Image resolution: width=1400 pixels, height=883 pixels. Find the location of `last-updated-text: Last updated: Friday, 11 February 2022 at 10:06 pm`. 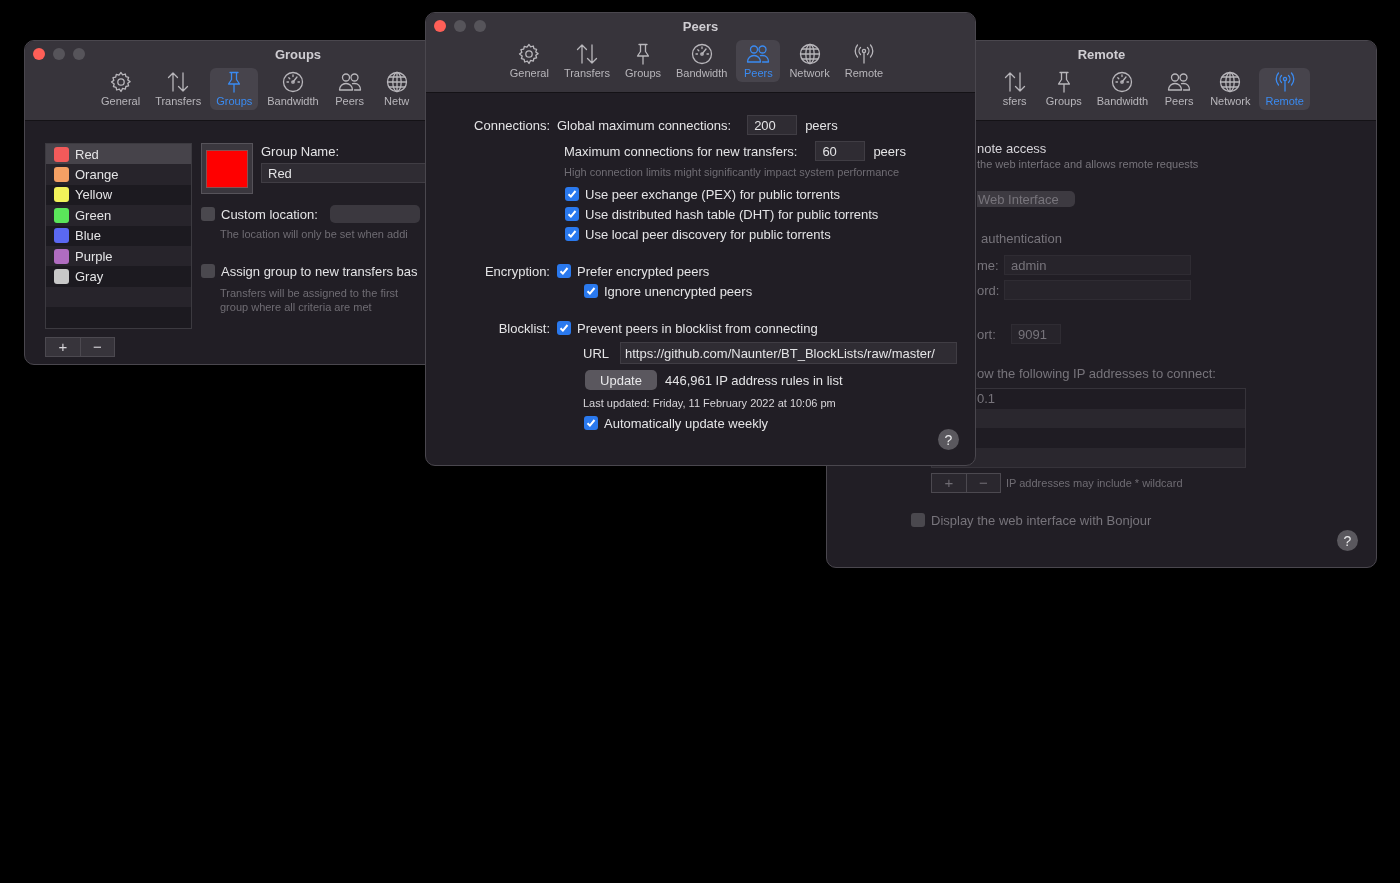

last-updated-text: Last updated: Friday, 11 February 2022 at 10:06 pm is located at coordinates (710, 403).